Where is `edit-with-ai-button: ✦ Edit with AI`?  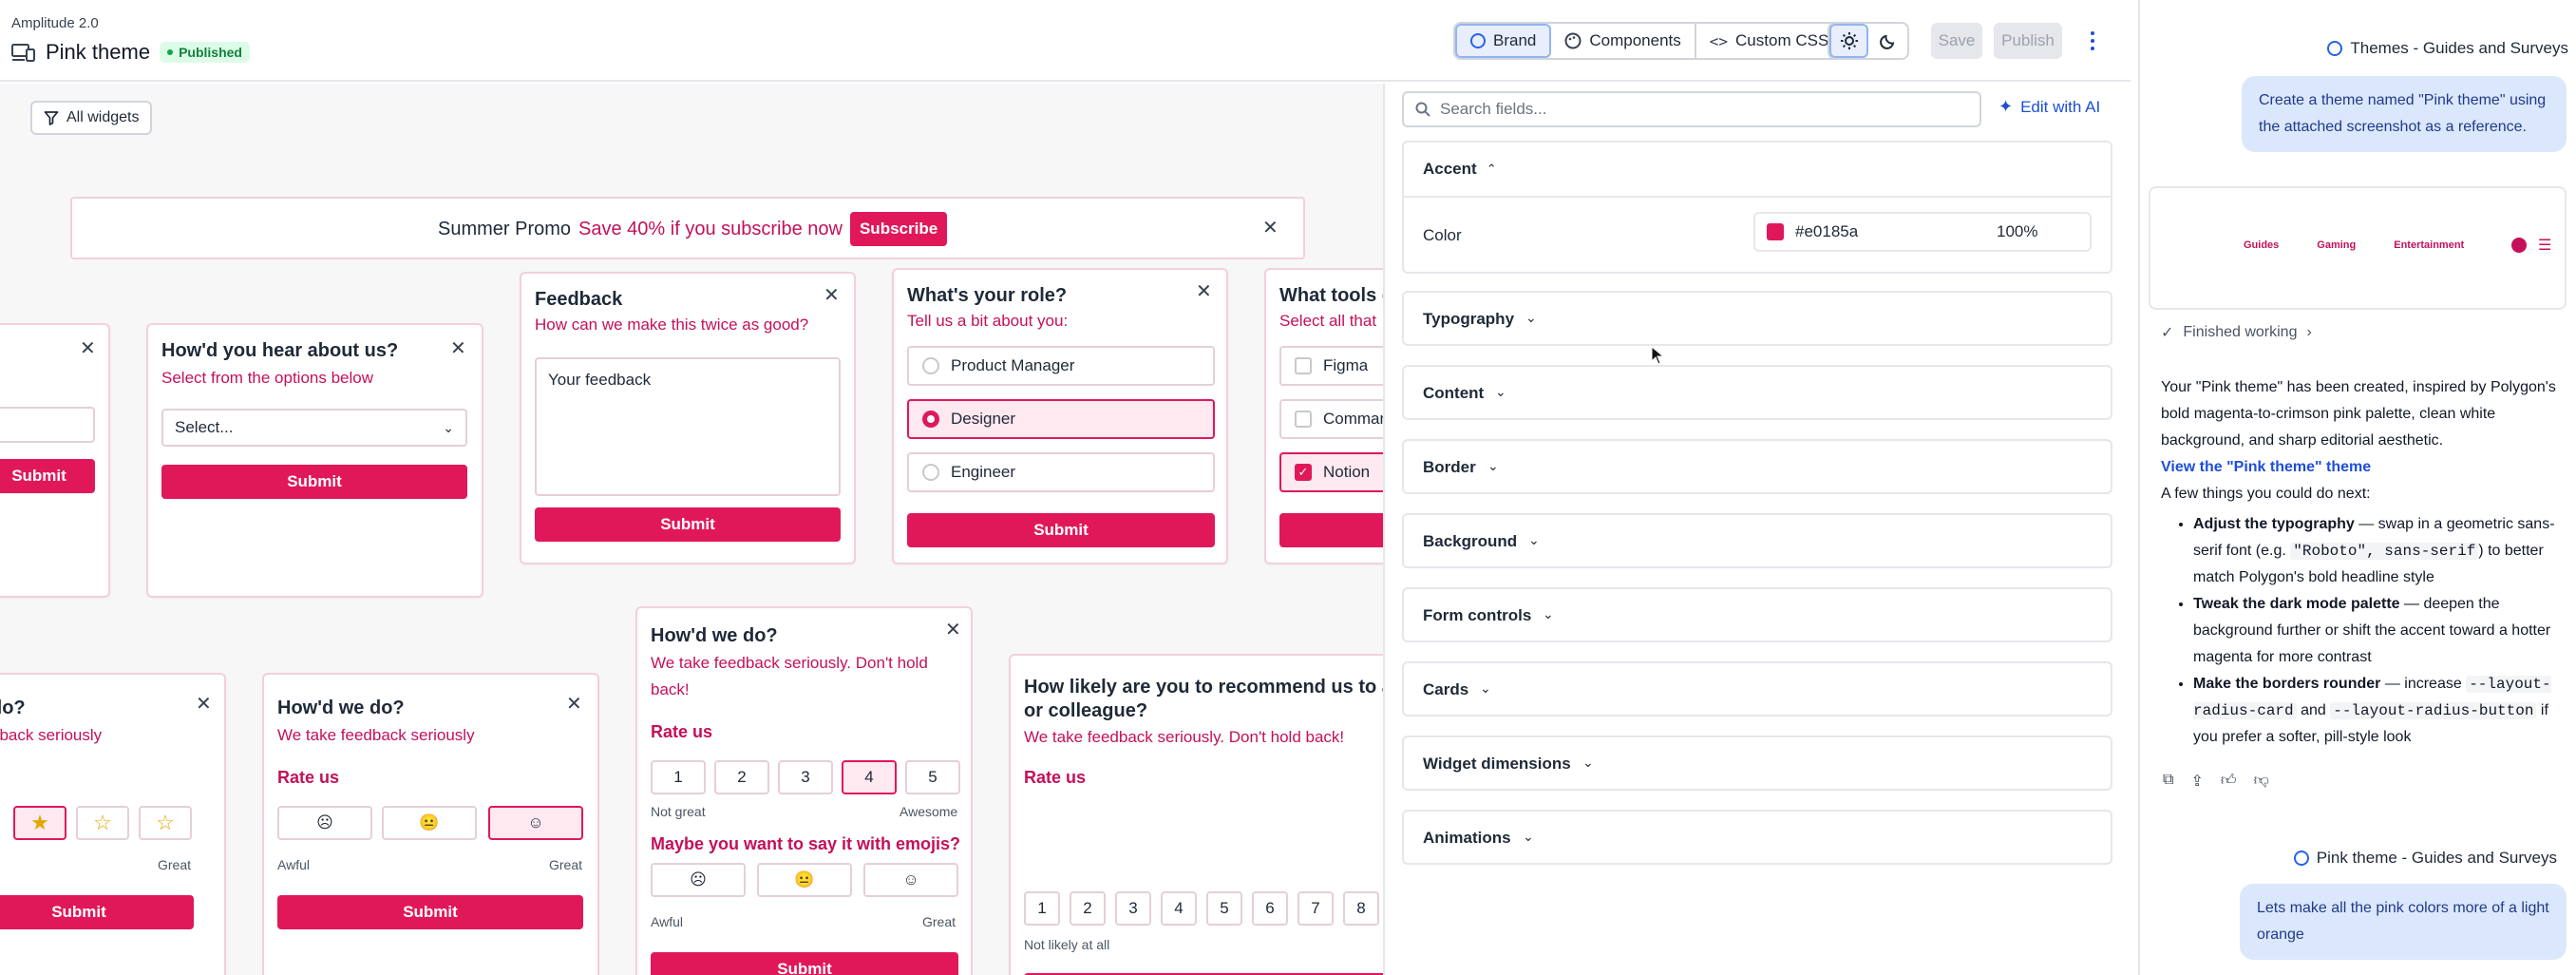
edit-with-ai-button: ✦ Edit with AI is located at coordinates (2049, 107).